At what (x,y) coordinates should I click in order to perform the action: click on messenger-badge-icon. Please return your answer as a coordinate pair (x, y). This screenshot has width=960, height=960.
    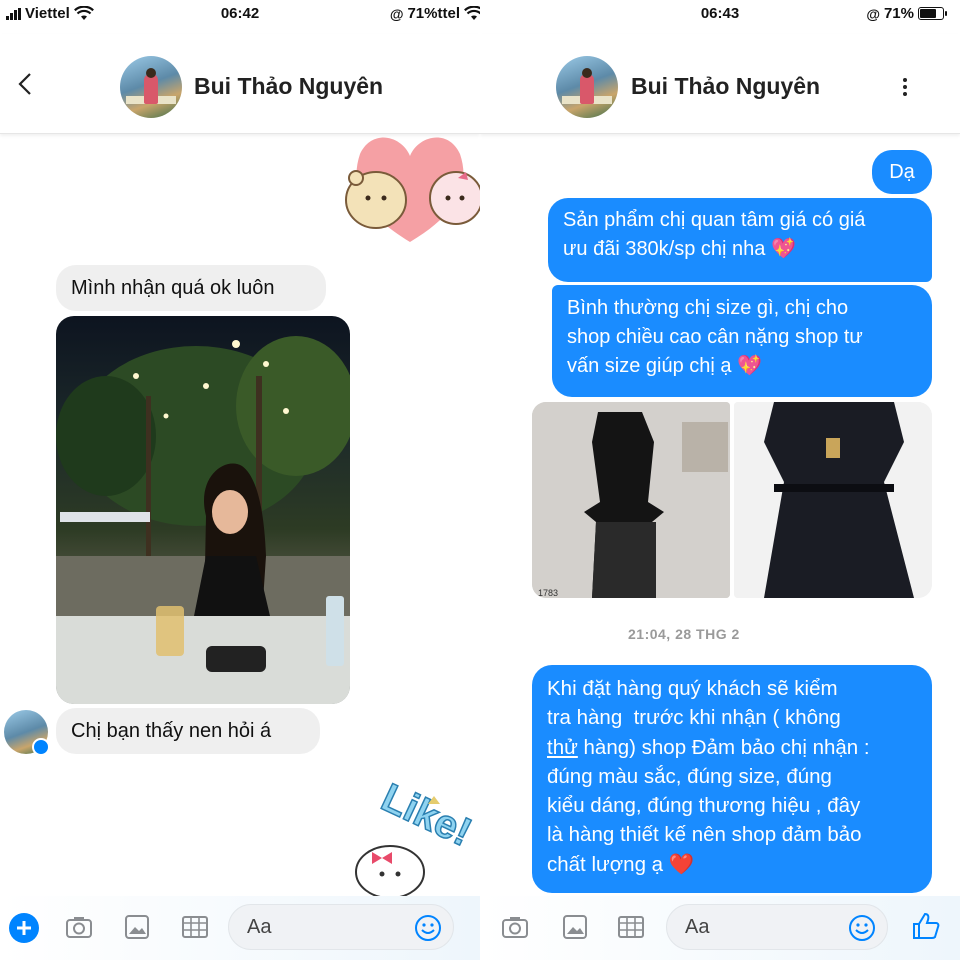
    Looking at the image, I should click on (41, 747).